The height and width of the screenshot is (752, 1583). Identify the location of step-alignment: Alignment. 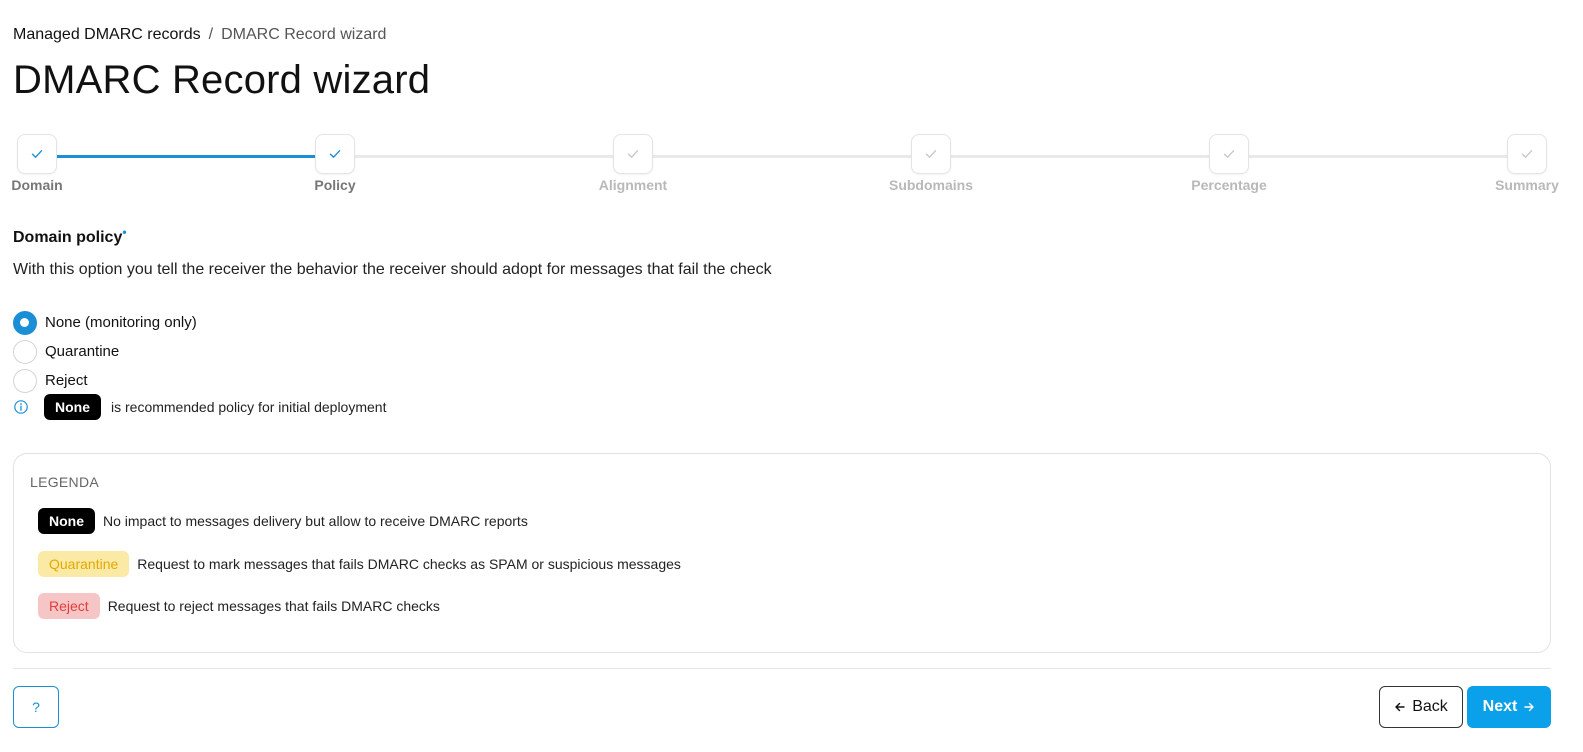
(633, 163).